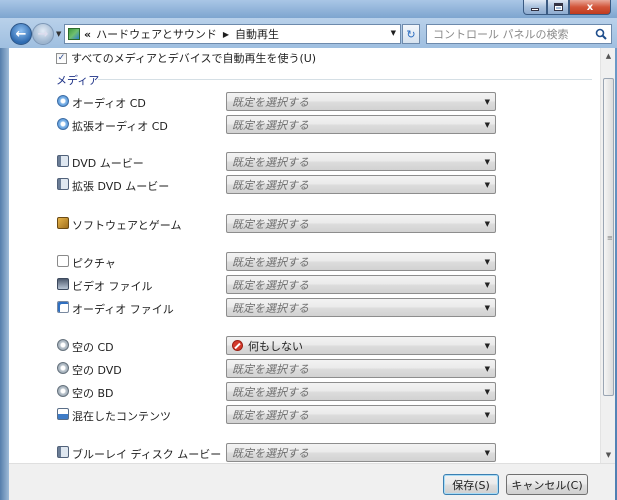 This screenshot has width=617, height=500. Describe the element at coordinates (94, 263) in the screenshot. I see `media-label: ピクチャ` at that location.